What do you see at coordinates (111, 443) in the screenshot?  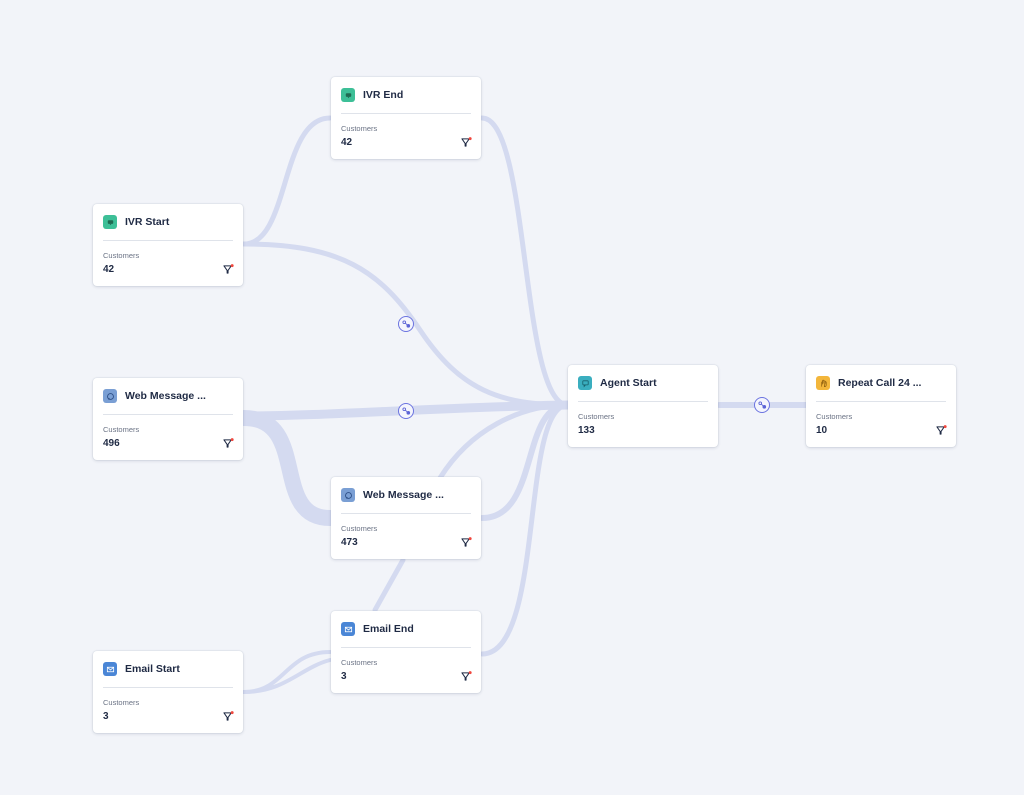 I see `metric-value: 496` at bounding box center [111, 443].